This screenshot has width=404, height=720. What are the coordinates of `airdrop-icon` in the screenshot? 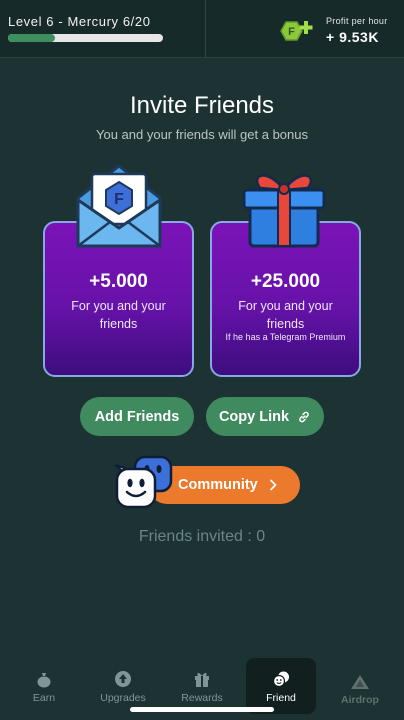 It's located at (360, 682).